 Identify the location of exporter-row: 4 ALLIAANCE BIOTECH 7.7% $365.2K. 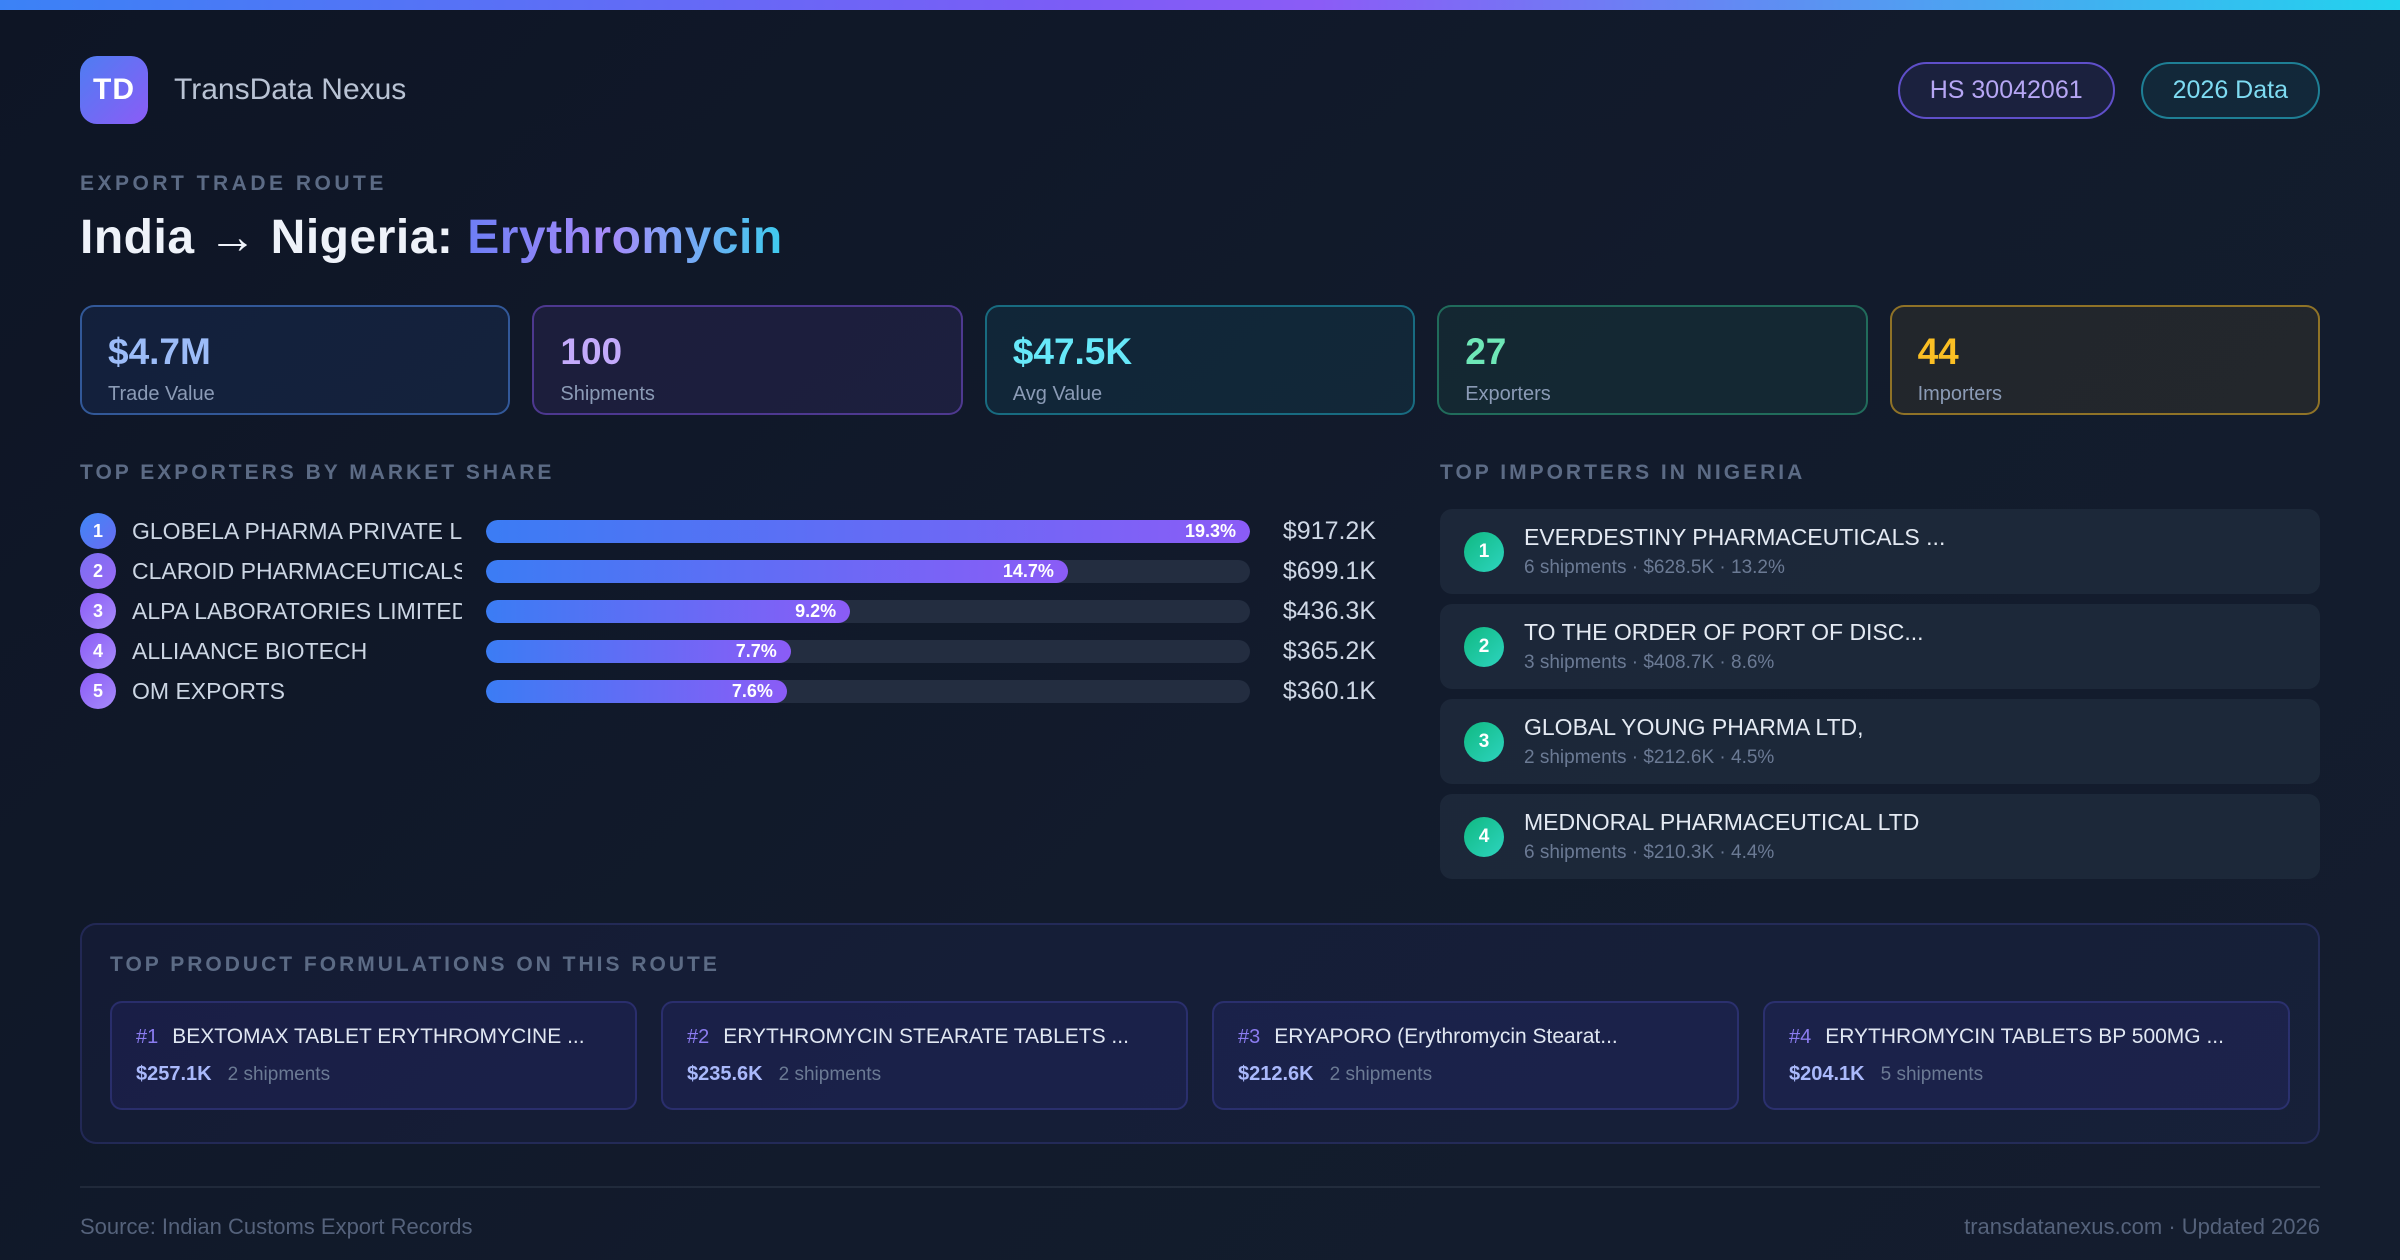
(728, 651).